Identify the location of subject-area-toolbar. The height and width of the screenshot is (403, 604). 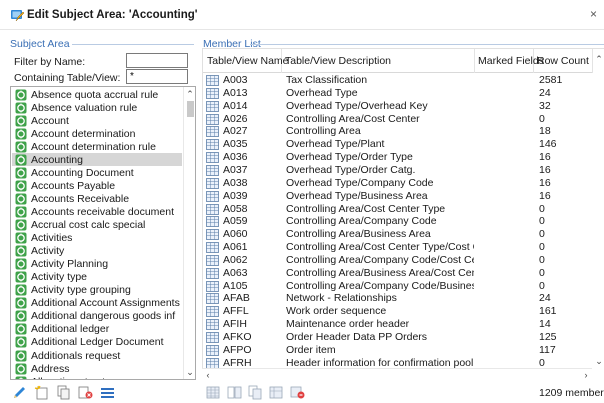
(63, 392).